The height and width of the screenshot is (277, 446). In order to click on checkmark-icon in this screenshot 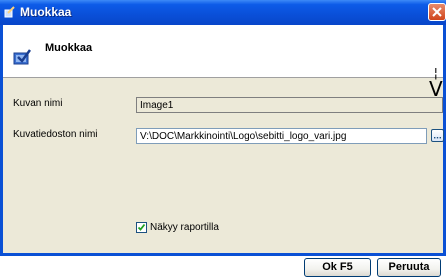, I will do `click(141, 227)`.